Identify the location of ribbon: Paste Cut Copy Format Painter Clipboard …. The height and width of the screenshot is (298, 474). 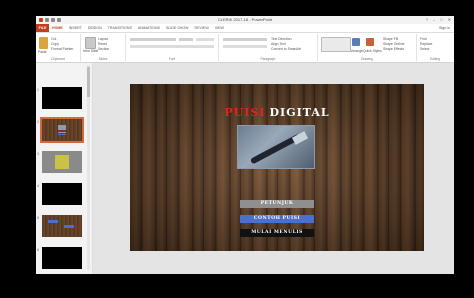
(245, 48).